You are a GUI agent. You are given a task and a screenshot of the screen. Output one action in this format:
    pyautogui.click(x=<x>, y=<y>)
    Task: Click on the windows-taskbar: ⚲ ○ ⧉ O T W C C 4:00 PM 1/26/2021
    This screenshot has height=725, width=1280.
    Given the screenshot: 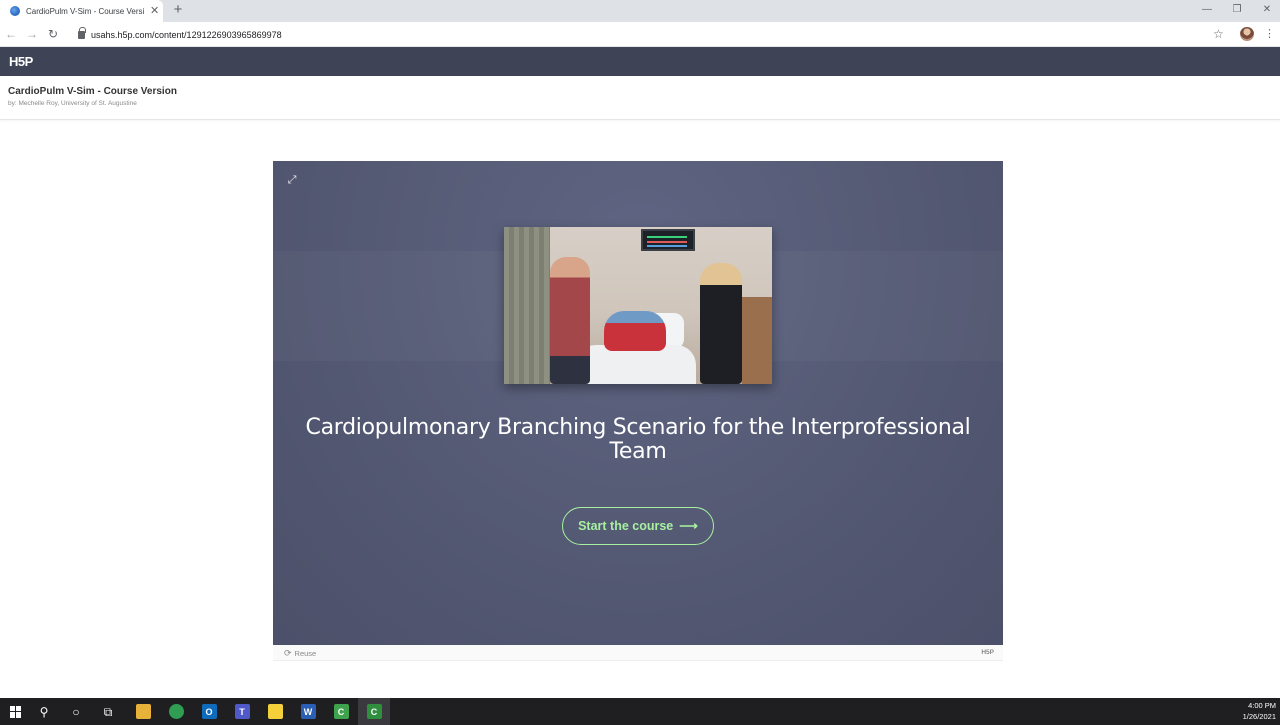 What is the action you would take?
    pyautogui.click(x=640, y=711)
    